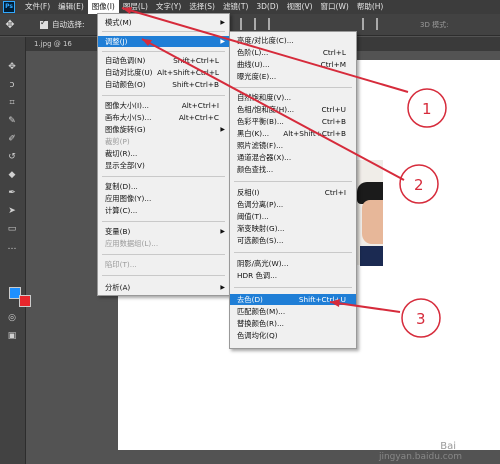 The image size is (500, 464). Describe the element at coordinates (273, 24) in the screenshot. I see `align-right-icon` at that location.